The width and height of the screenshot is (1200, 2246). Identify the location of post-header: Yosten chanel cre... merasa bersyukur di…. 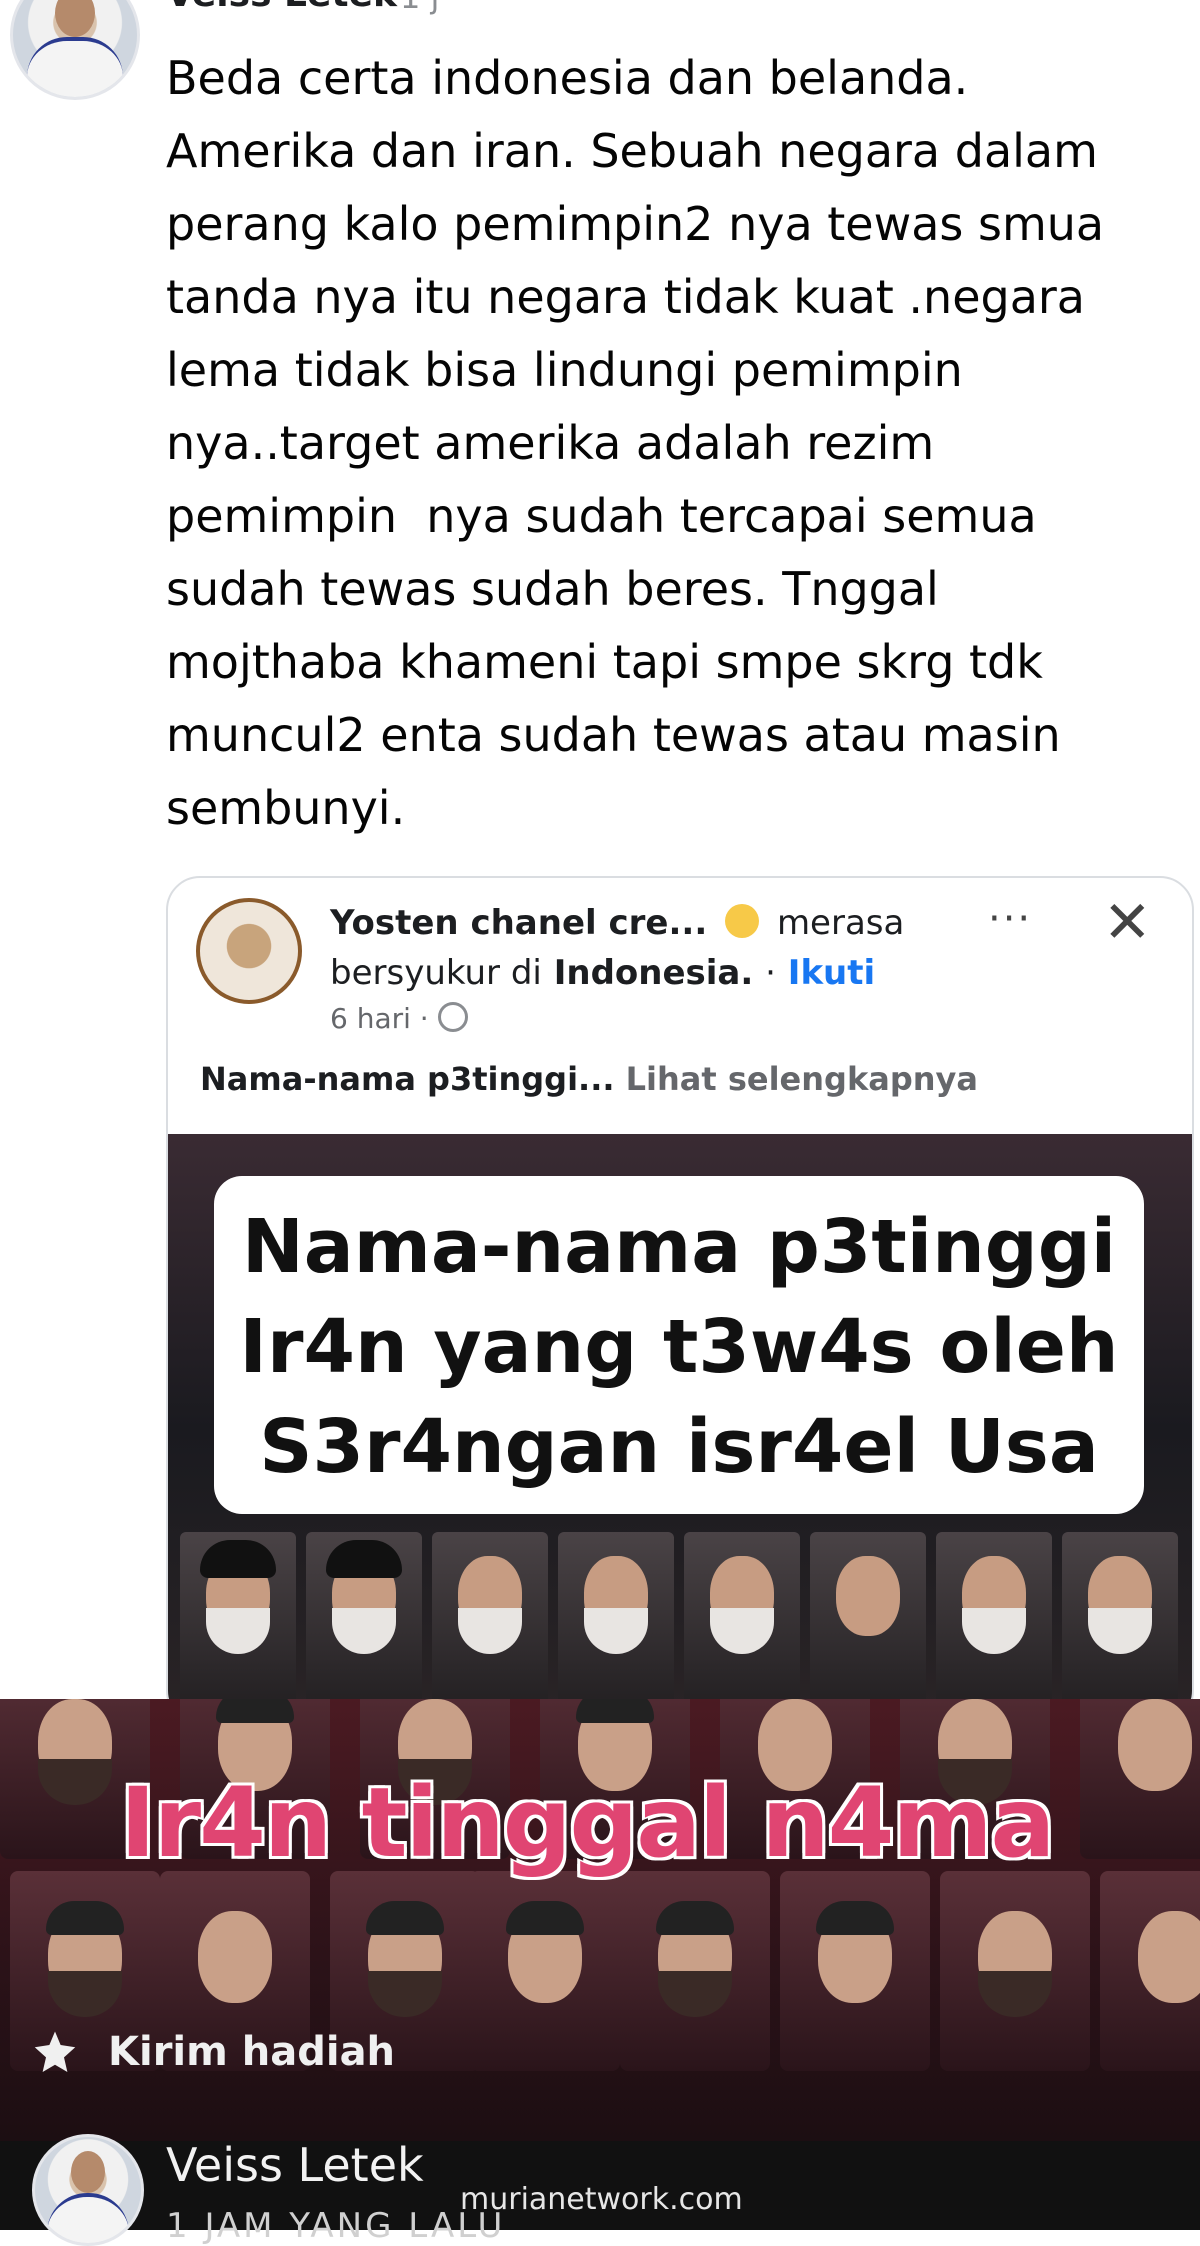
(650, 948).